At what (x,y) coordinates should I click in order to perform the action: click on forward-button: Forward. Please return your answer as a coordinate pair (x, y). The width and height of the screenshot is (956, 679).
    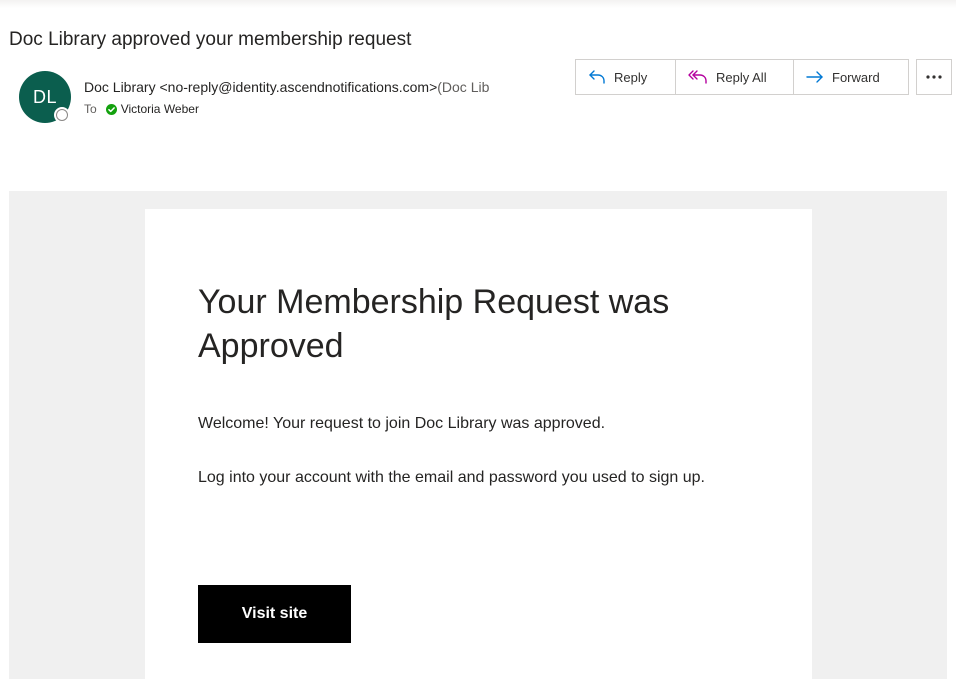
    Looking at the image, I should click on (851, 77).